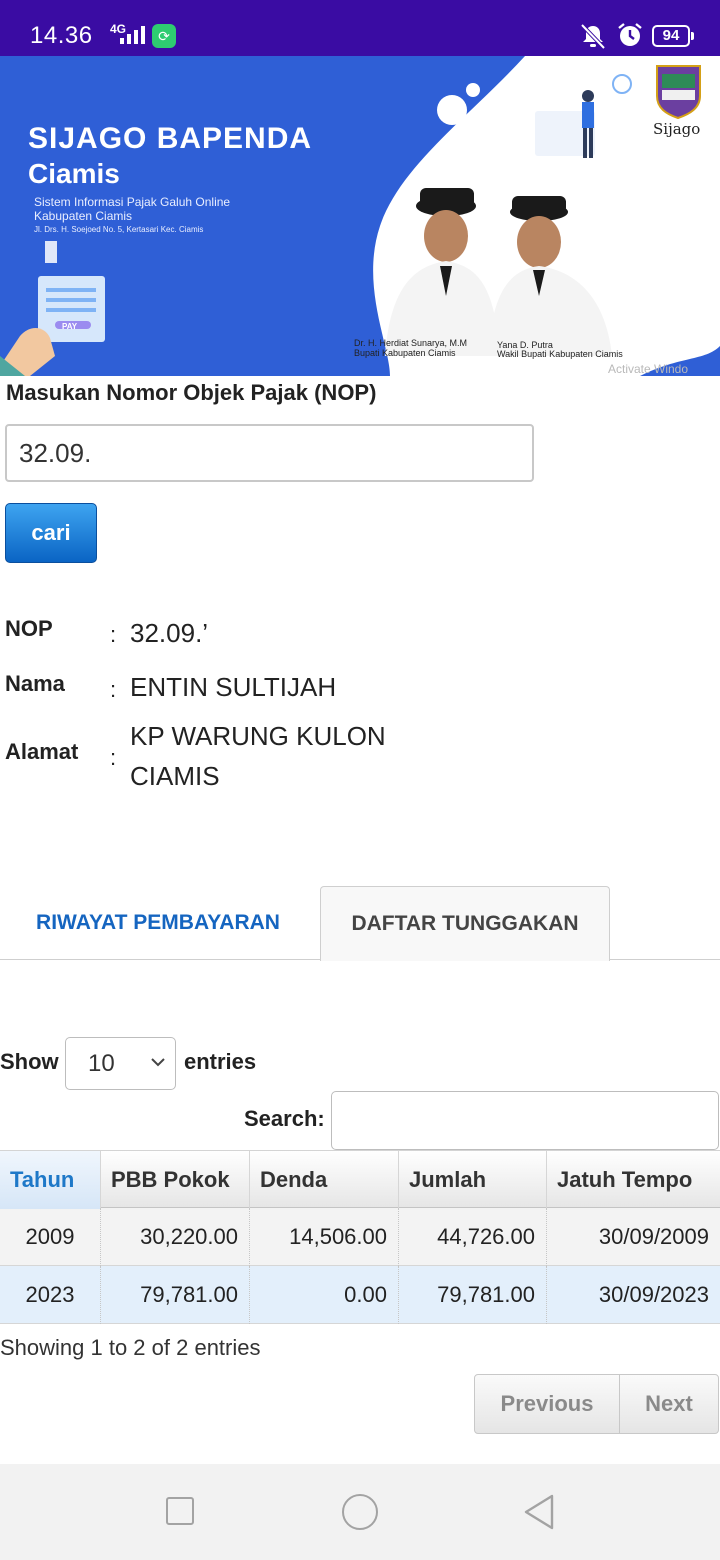 This screenshot has width=720, height=1560. Describe the element at coordinates (180, 1511) in the screenshot. I see `recent-apps-button` at that location.